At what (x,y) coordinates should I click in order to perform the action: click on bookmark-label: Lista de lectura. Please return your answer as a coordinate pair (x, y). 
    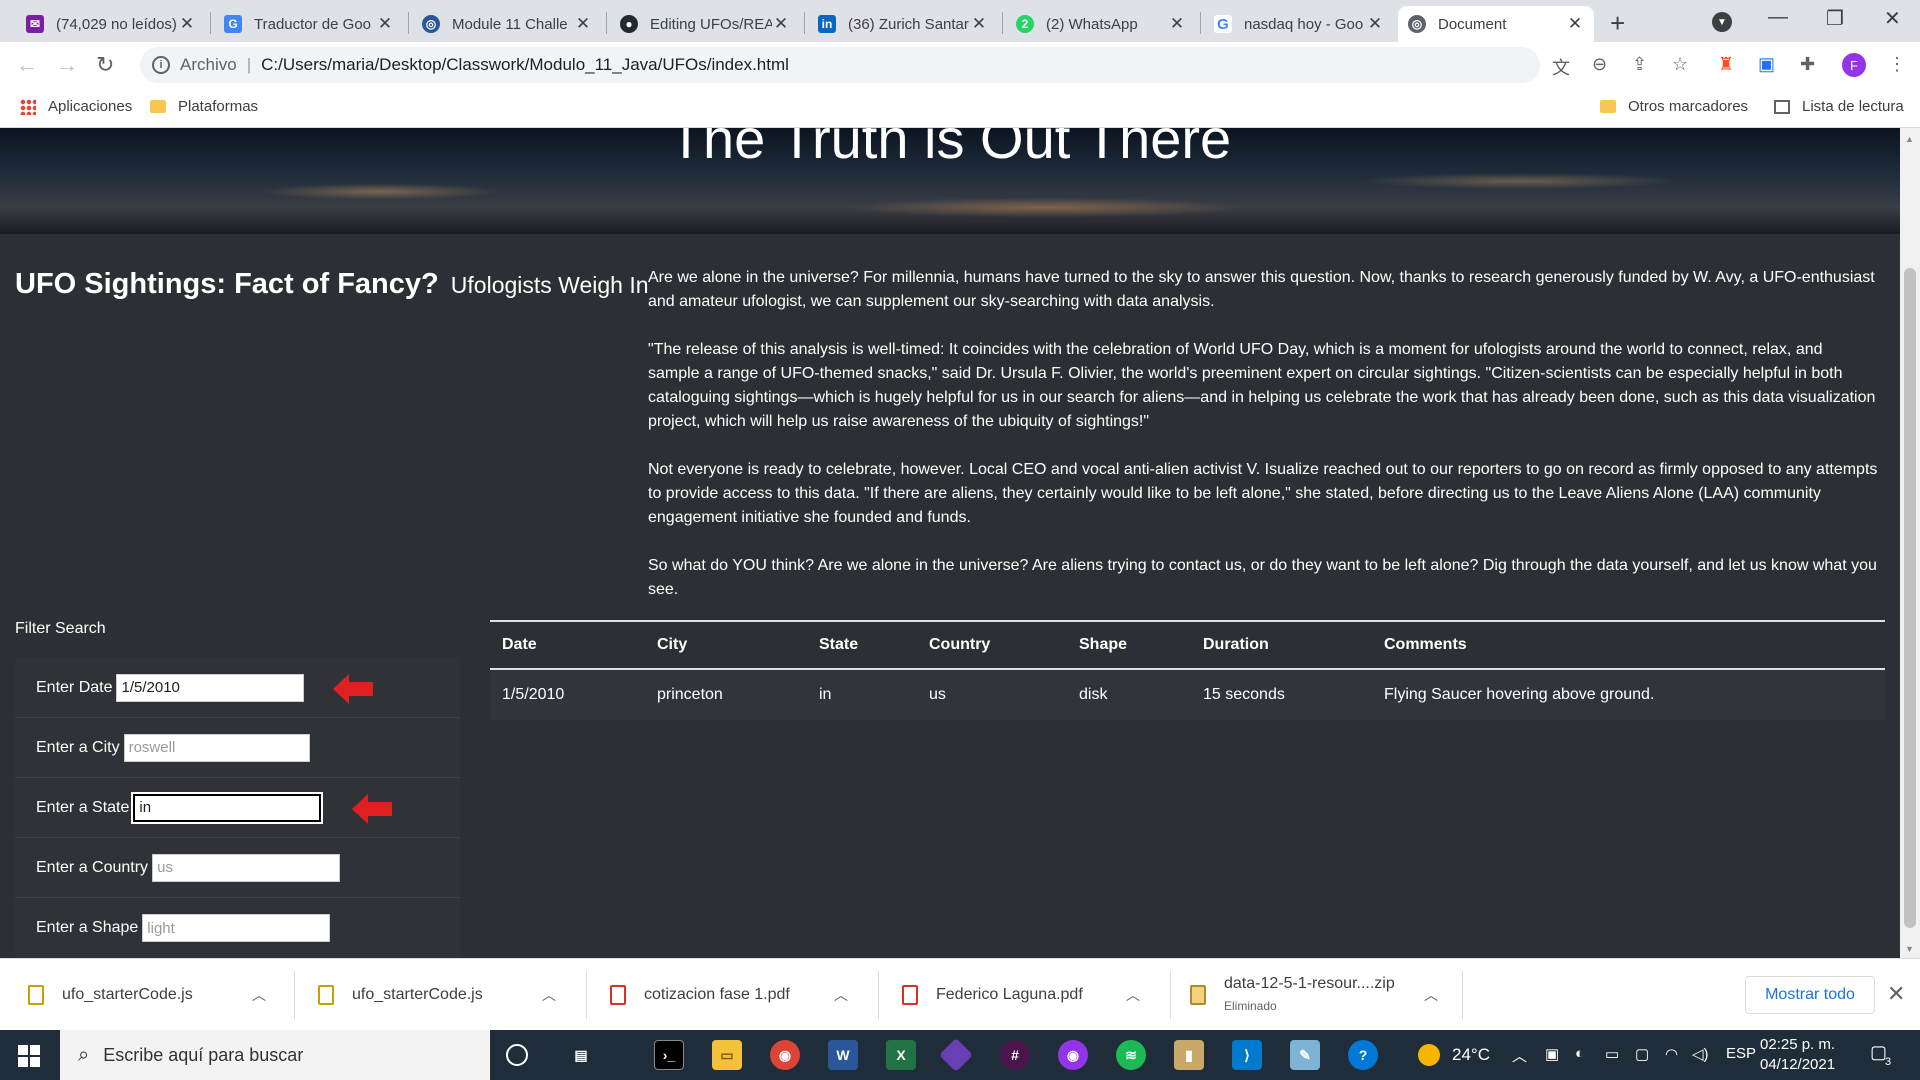
    Looking at the image, I should click on (1853, 106).